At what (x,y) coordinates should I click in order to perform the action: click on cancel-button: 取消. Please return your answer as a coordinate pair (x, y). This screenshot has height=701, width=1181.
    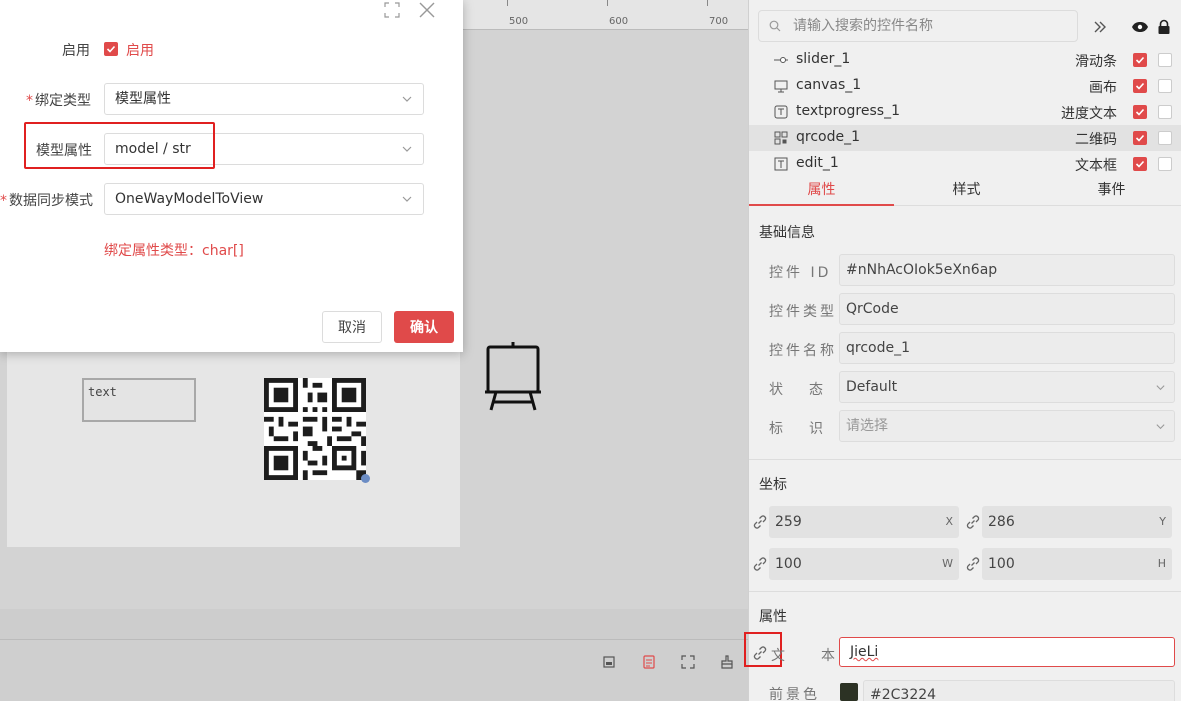
    Looking at the image, I should click on (352, 327).